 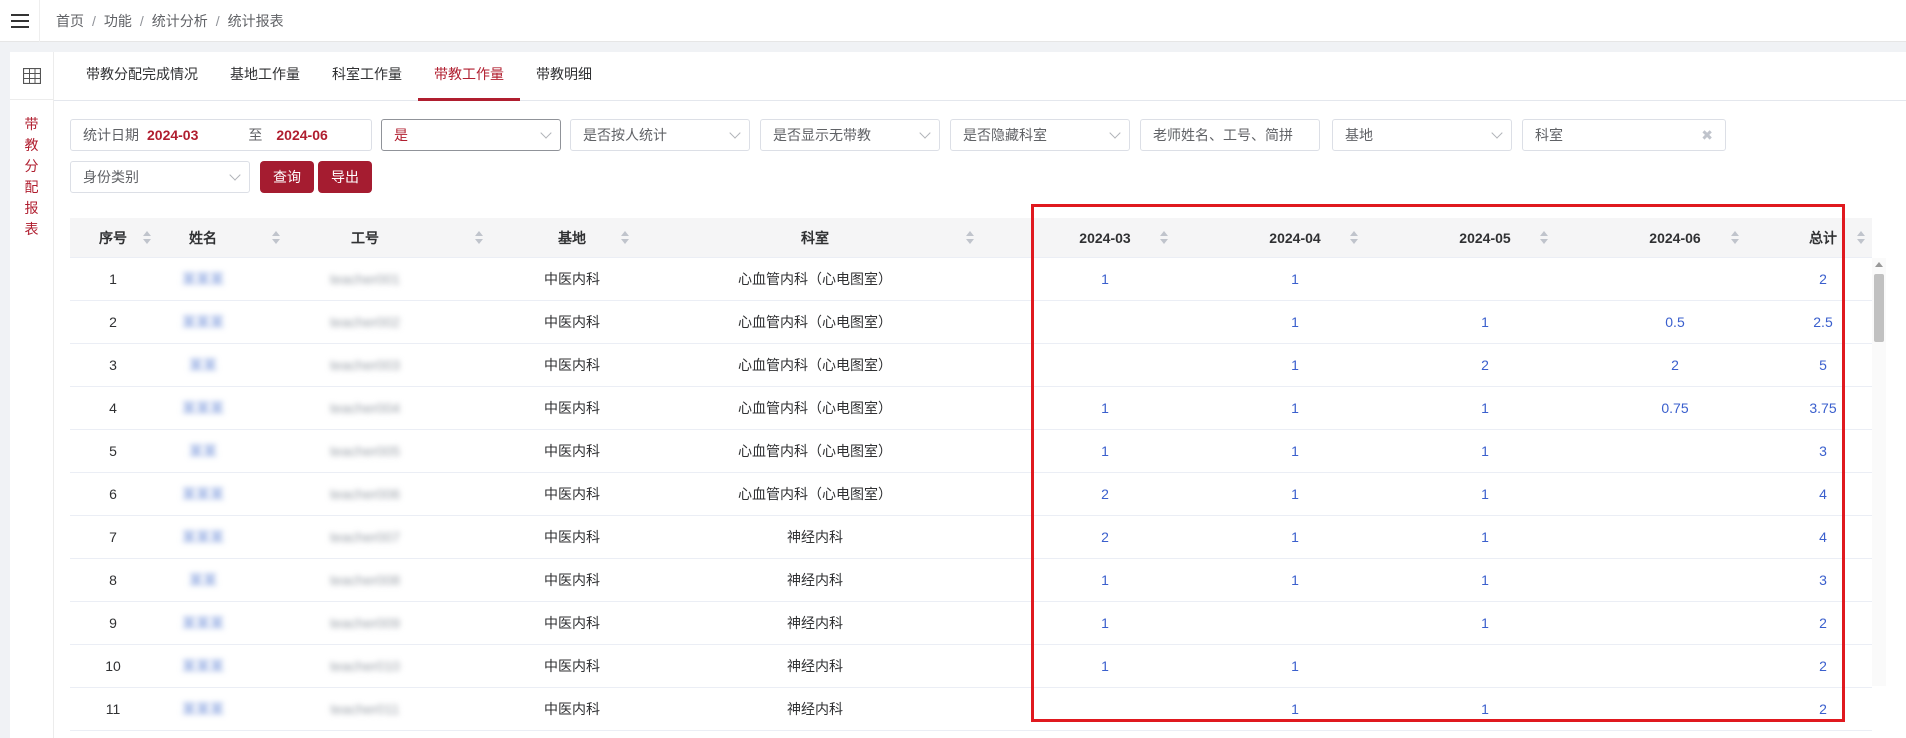 I want to click on cell-total: 3.75, so click(x=1823, y=408).